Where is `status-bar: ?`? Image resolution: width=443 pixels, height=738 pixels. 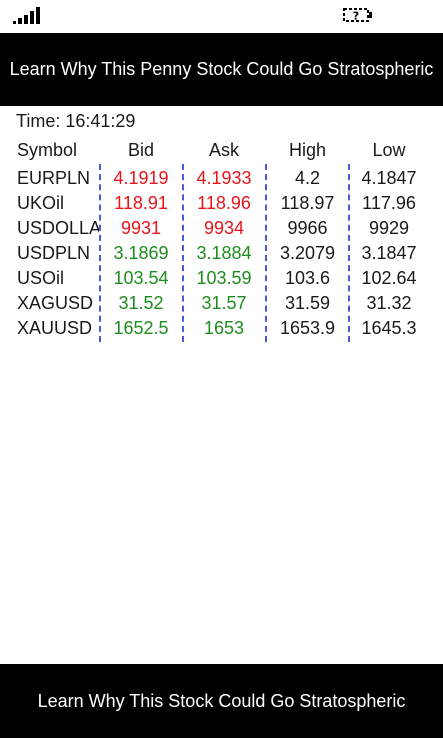 status-bar: ? is located at coordinates (221, 16).